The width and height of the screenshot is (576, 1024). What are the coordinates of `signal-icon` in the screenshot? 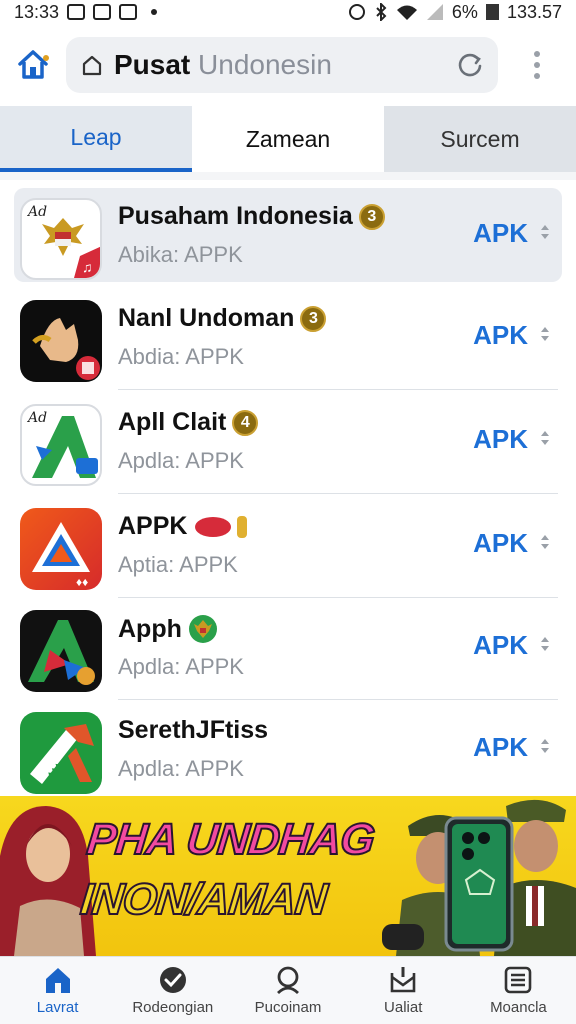 It's located at (434, 12).